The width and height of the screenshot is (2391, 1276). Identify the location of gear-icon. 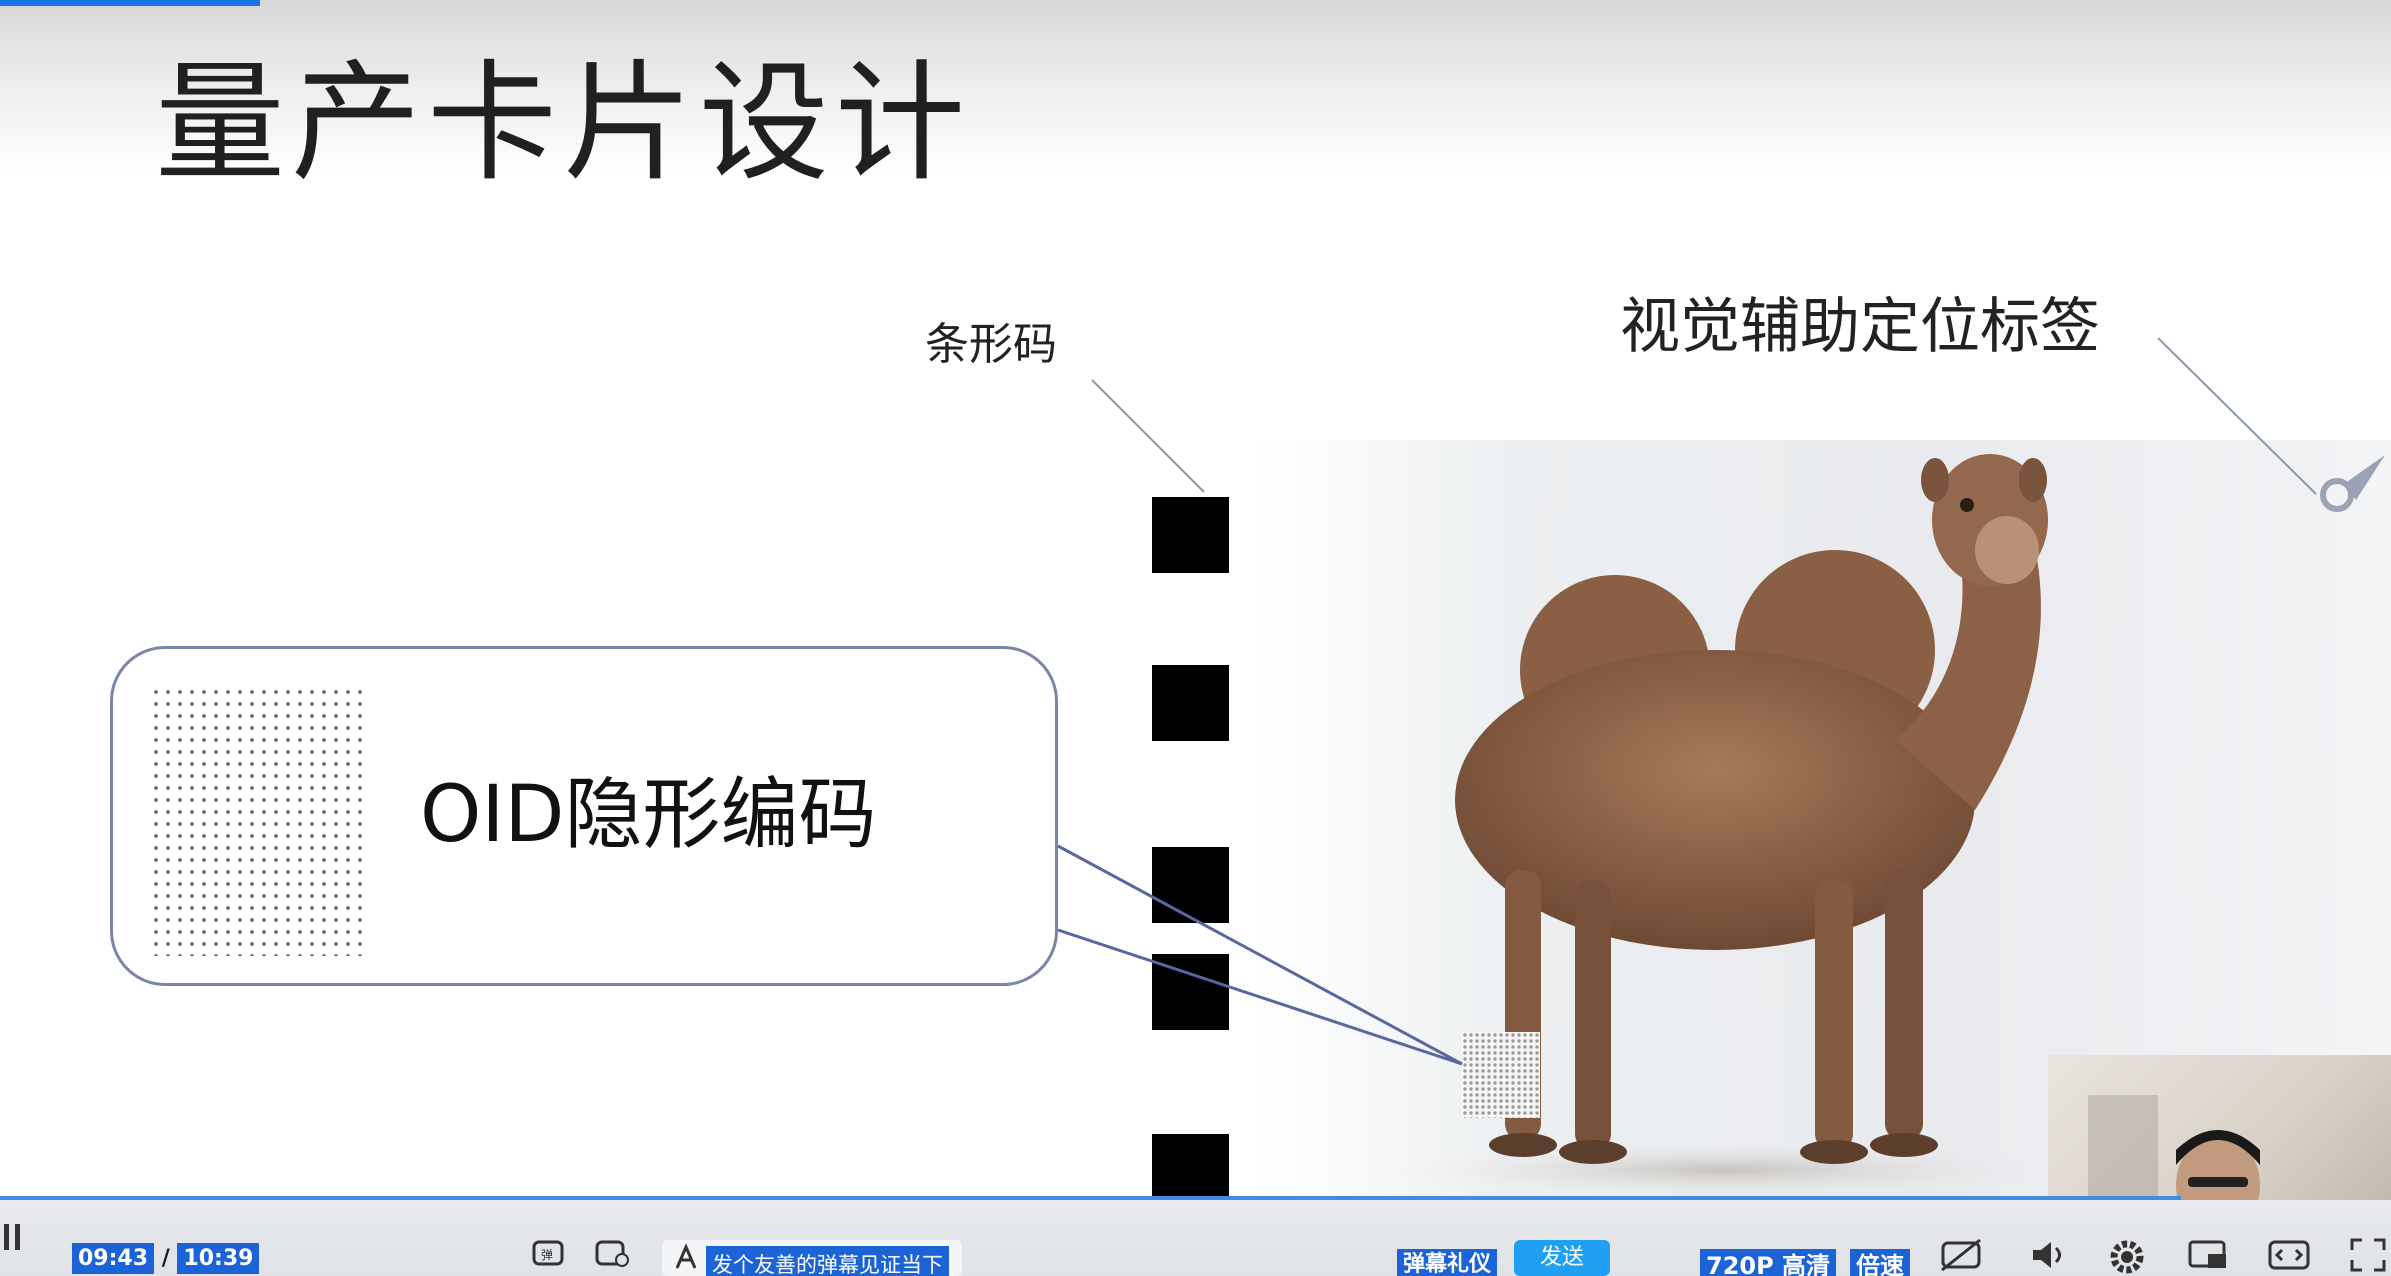
(2127, 1257).